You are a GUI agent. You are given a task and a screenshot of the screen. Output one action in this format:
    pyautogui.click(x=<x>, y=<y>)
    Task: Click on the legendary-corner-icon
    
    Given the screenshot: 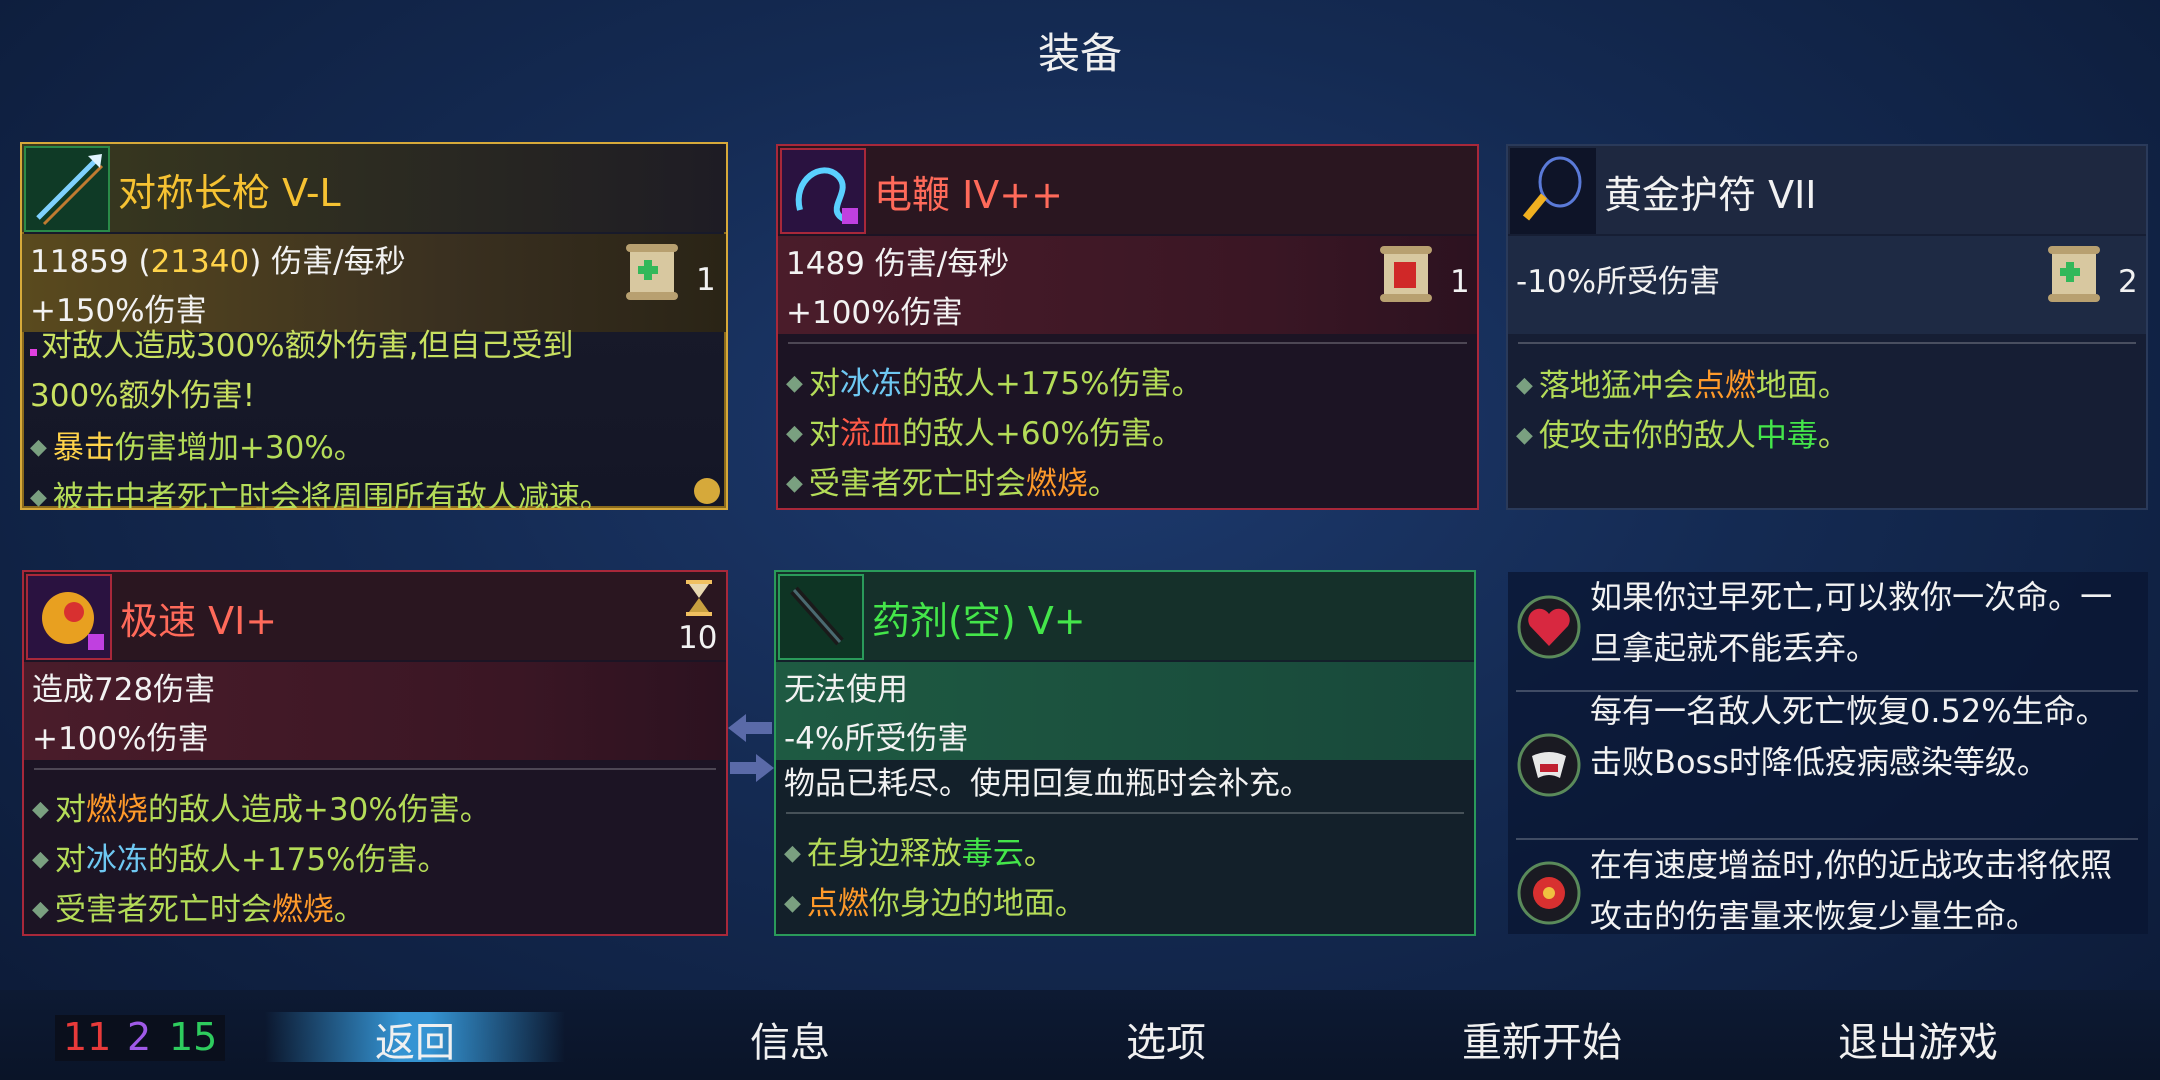 What is the action you would take?
    pyautogui.click(x=707, y=491)
    